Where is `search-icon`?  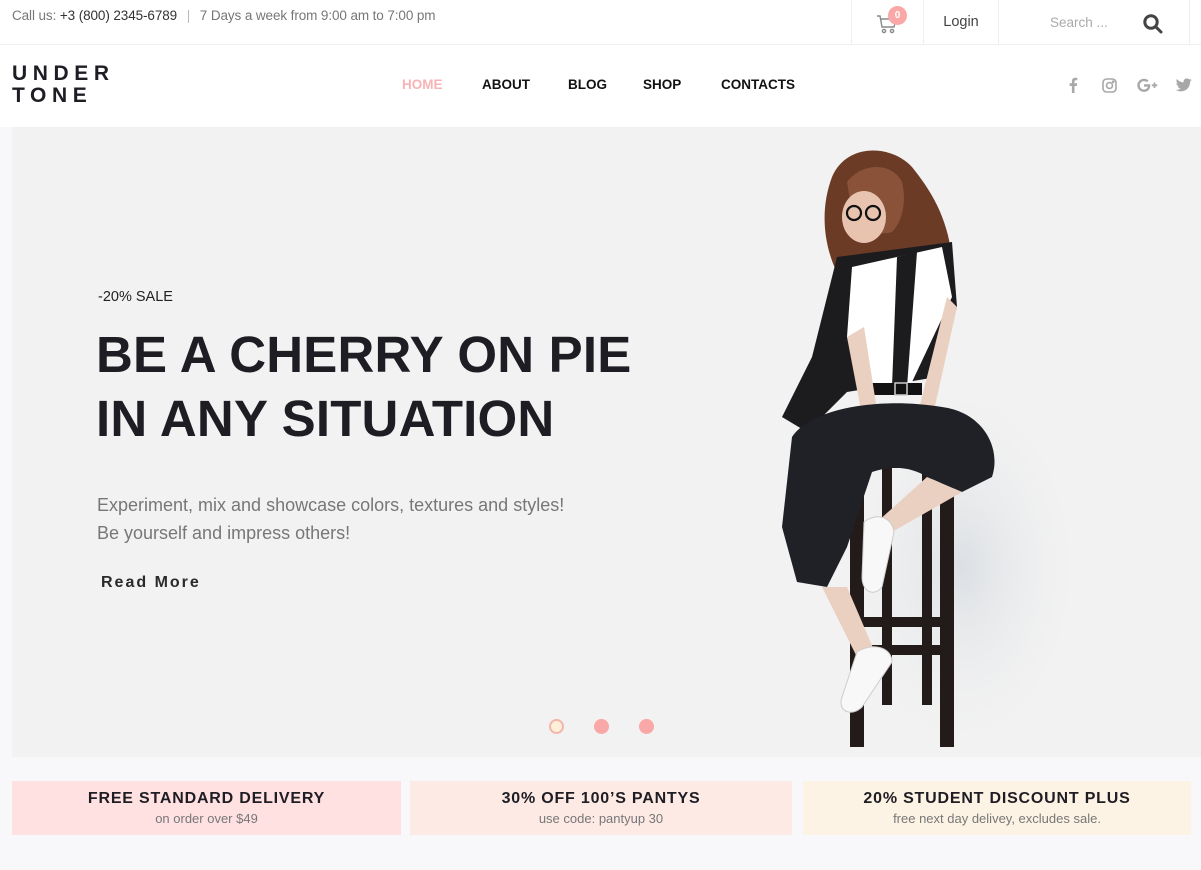
search-icon is located at coordinates (1153, 24).